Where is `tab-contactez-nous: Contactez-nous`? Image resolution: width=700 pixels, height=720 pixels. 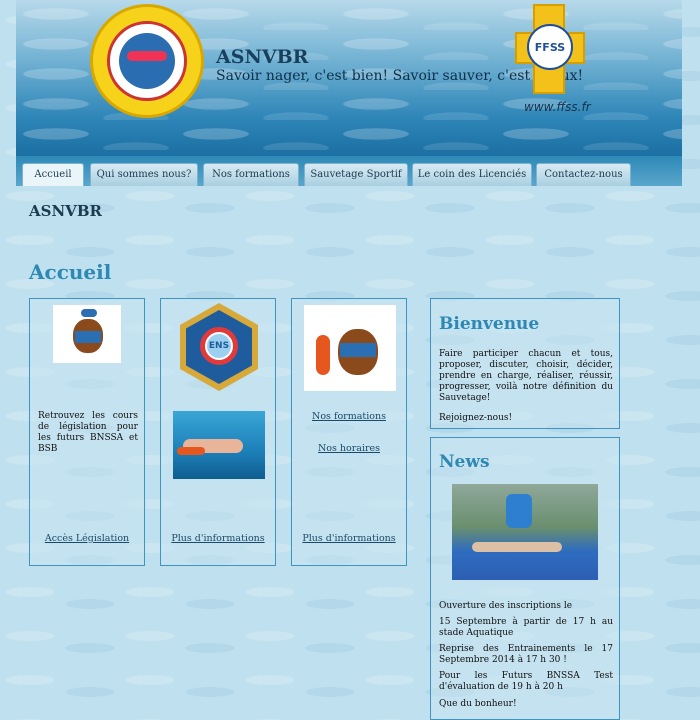
tab-contactez-nous: Contactez-nous is located at coordinates (583, 174).